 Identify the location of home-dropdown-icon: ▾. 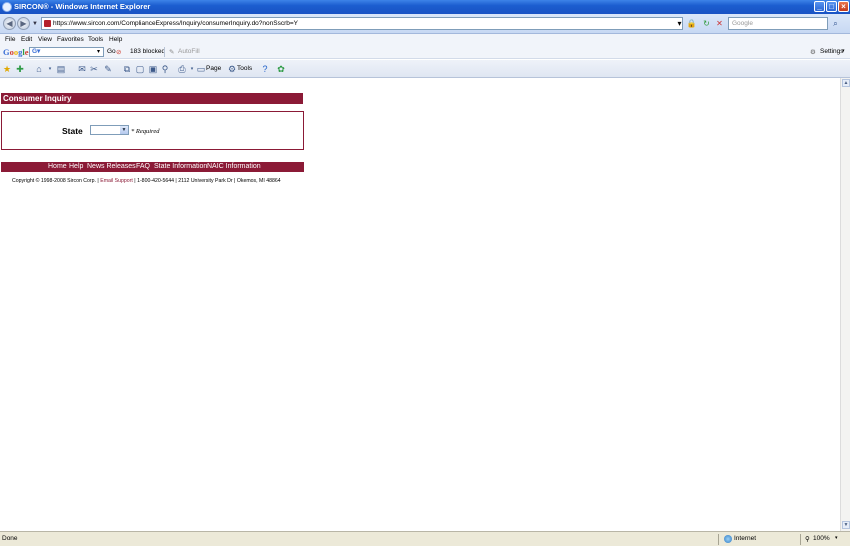
(50, 69).